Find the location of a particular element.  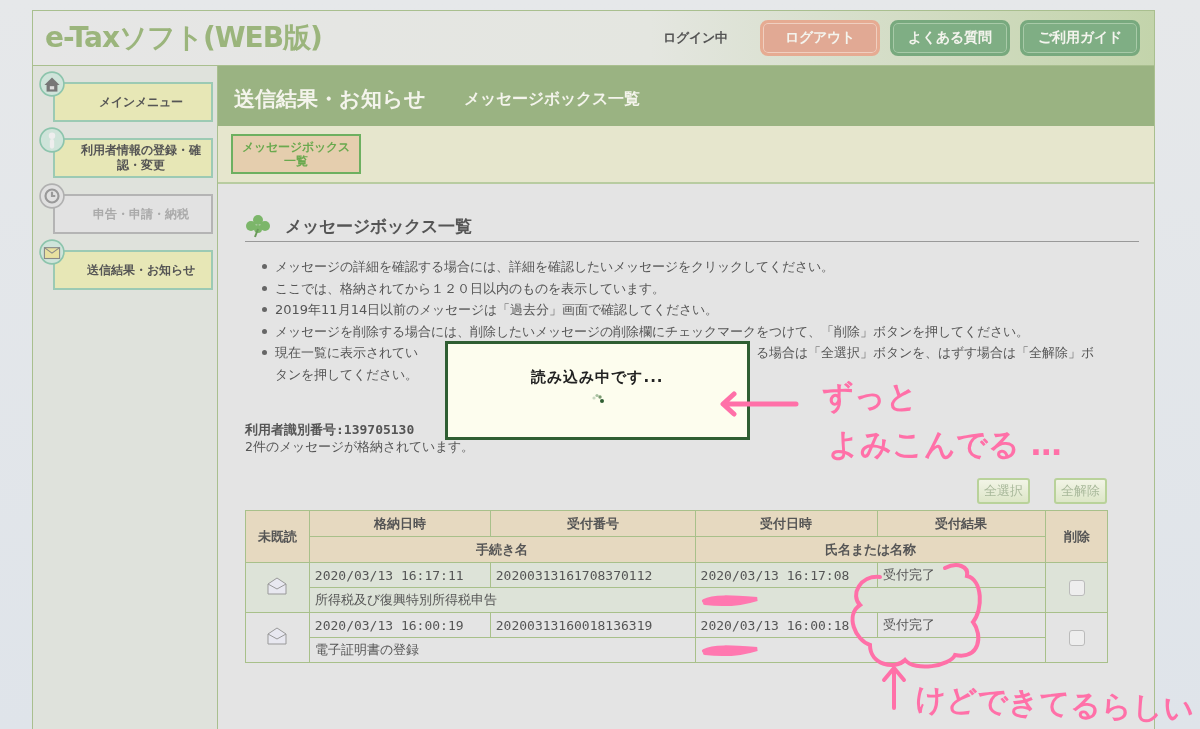

sidebar-item: メインメニュー is located at coordinates (133, 102).